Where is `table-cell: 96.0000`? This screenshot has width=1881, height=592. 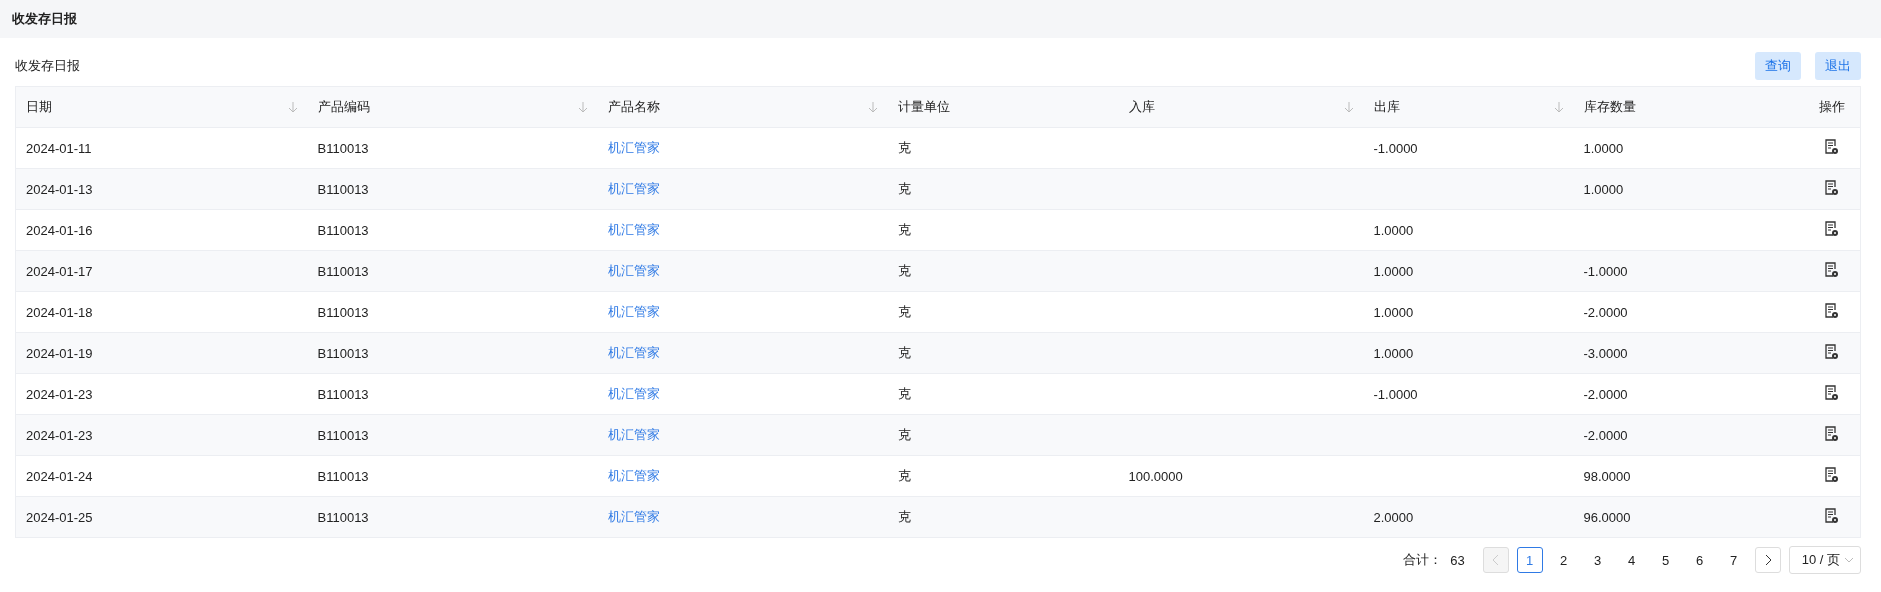 table-cell: 96.0000 is located at coordinates (1607, 517).